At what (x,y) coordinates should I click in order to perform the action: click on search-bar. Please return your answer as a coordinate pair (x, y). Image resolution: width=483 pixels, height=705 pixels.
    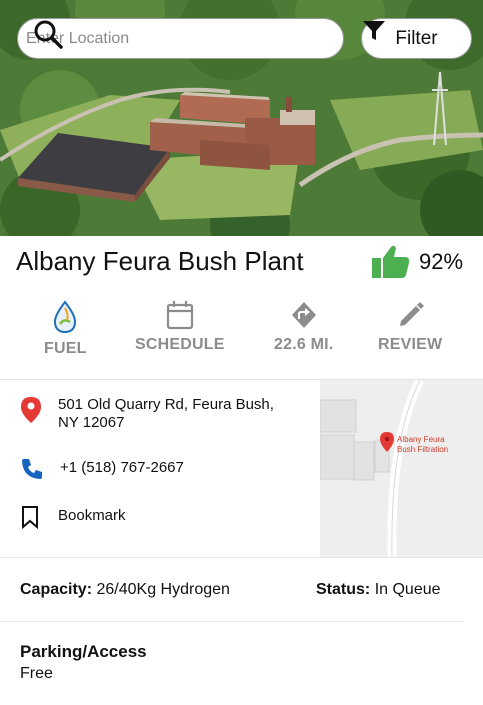
    Looking at the image, I should click on (180, 38).